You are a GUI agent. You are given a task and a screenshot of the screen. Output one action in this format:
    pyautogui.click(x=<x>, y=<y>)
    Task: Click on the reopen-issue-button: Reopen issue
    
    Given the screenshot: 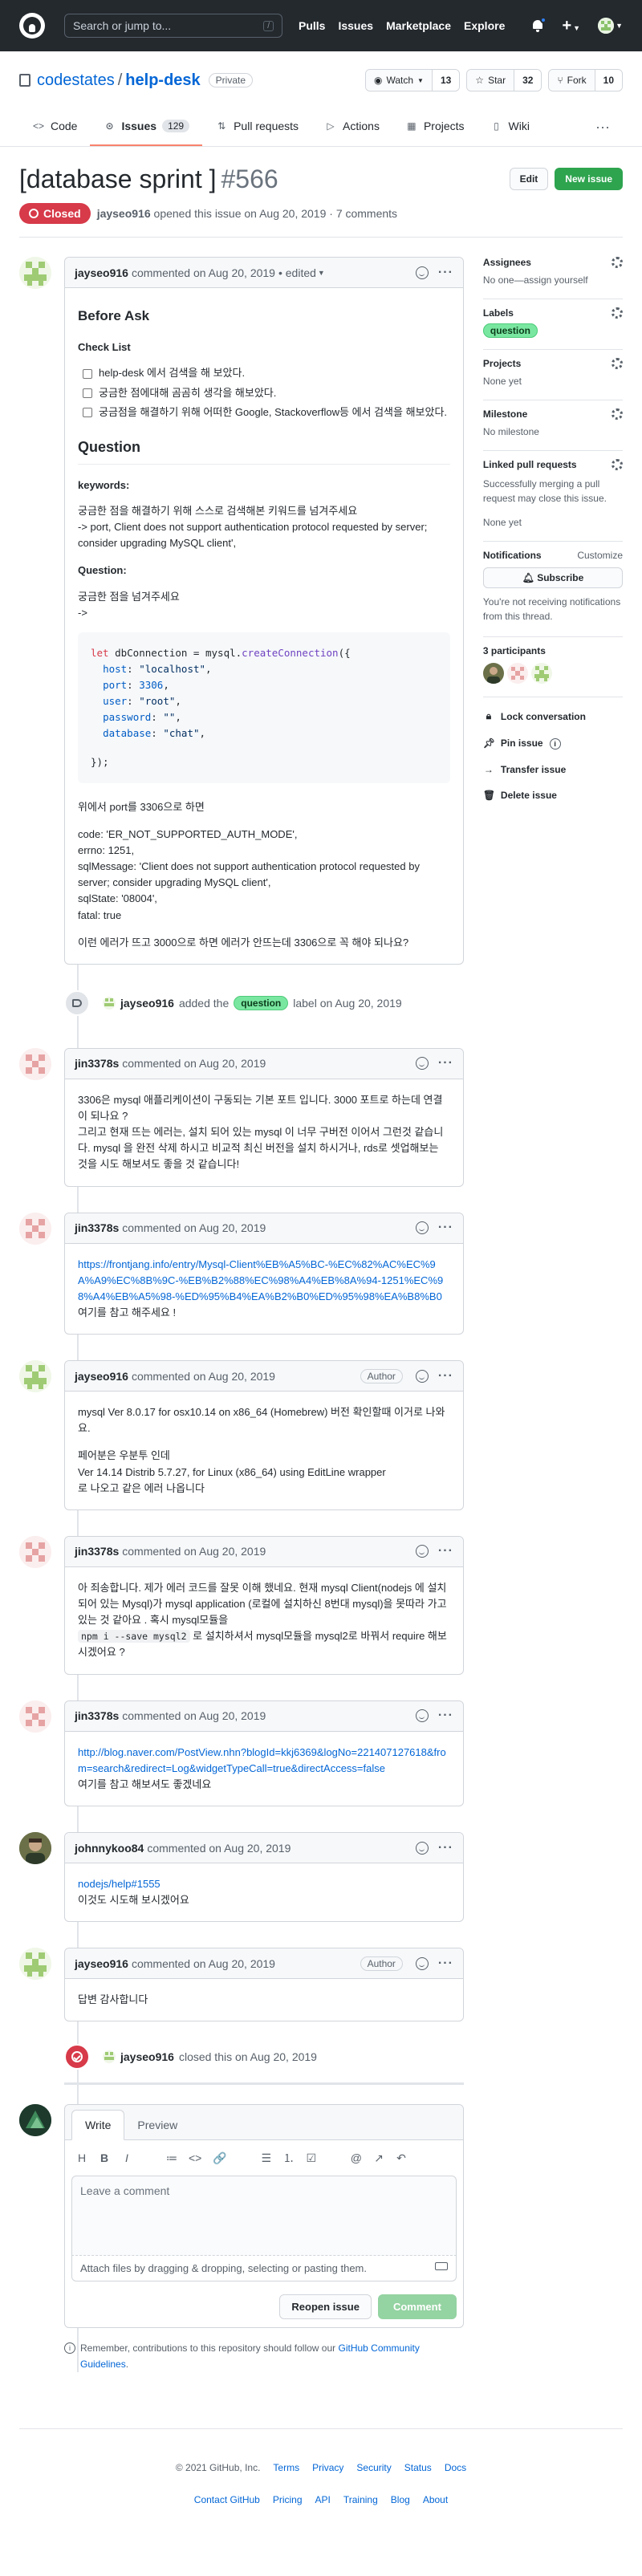 What is the action you would take?
    pyautogui.click(x=325, y=2307)
    